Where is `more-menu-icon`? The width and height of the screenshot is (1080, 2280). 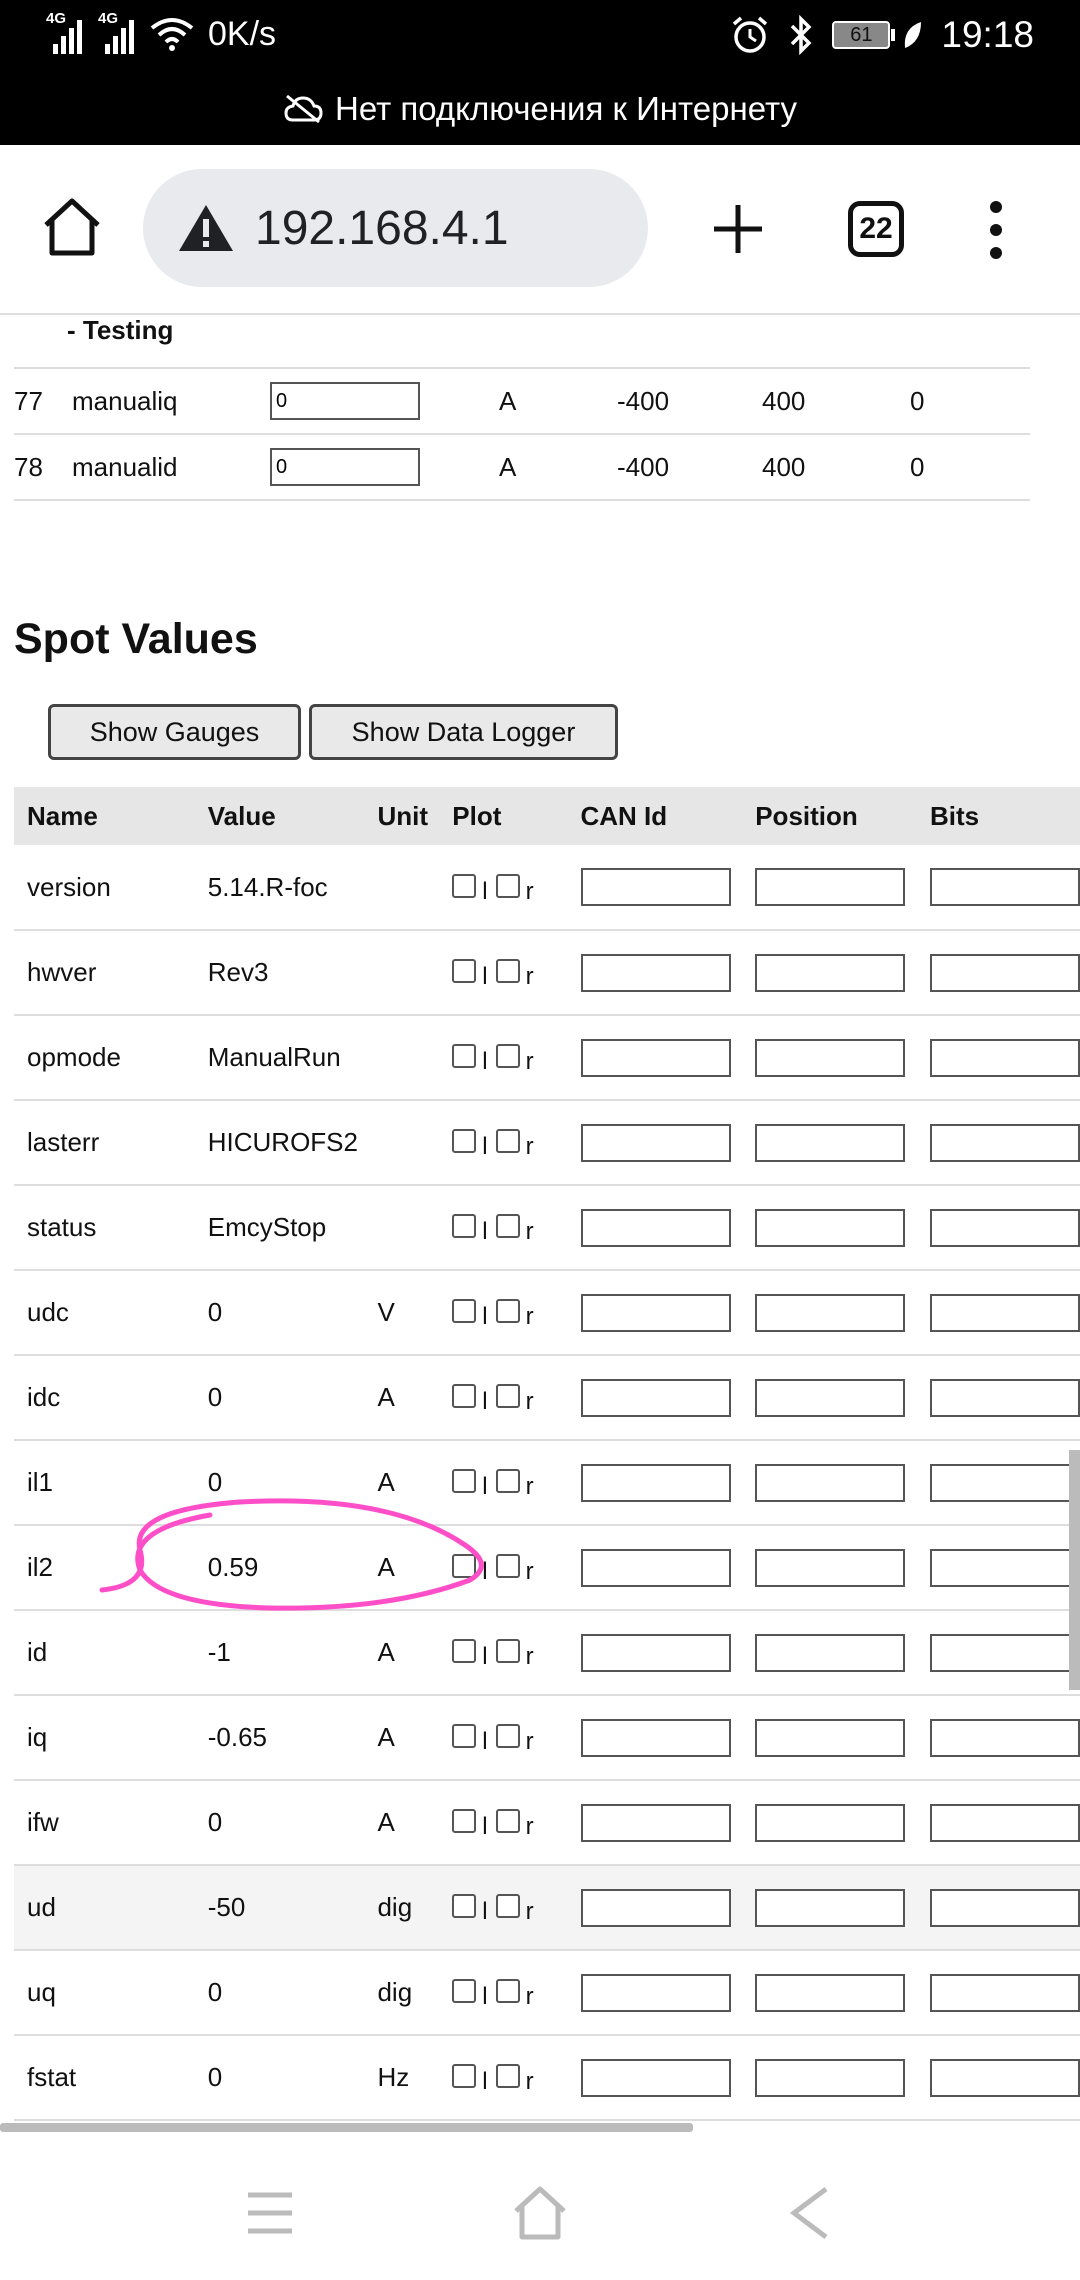
more-menu-icon is located at coordinates (996, 230).